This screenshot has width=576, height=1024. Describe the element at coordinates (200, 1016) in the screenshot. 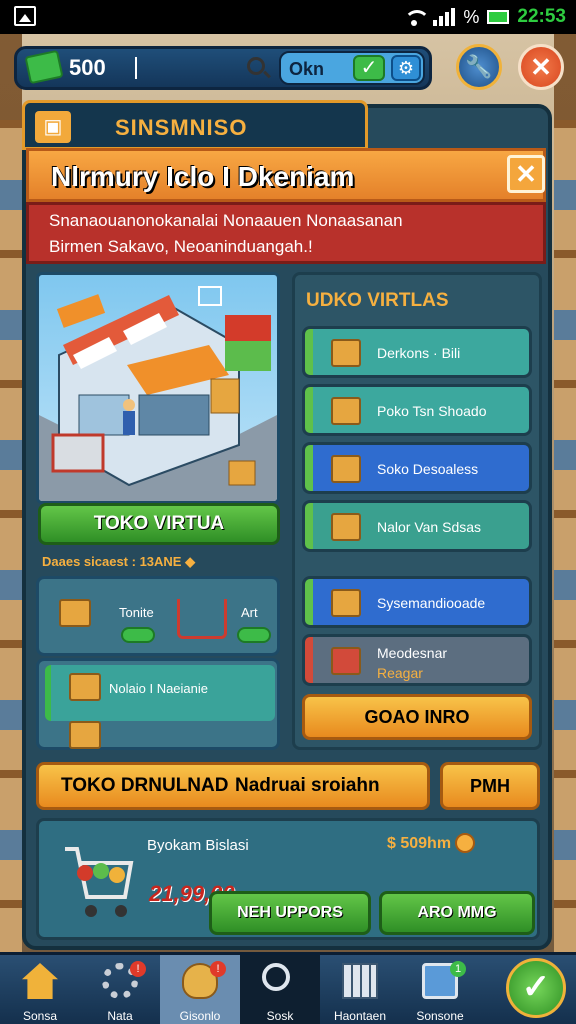

I see `nav-label: Gisonlo` at that location.